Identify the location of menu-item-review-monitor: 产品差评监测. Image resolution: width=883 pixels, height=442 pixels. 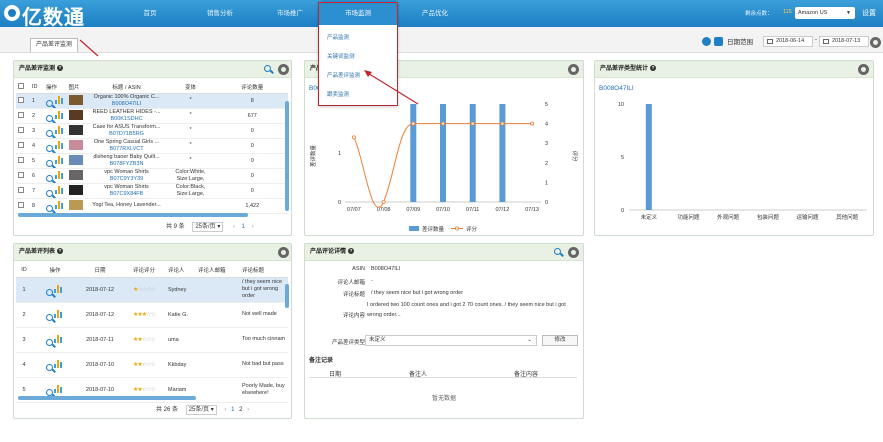
(343, 75).